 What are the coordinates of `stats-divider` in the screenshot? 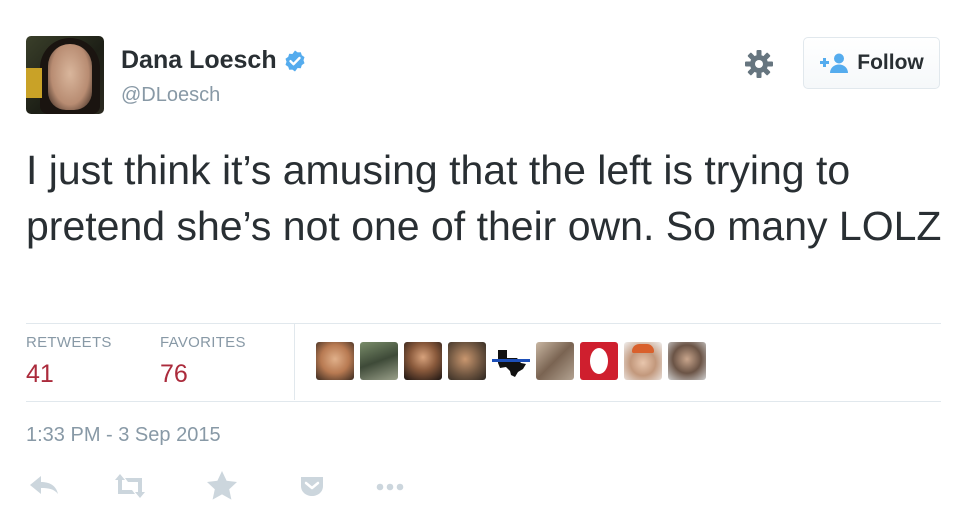 It's located at (294, 362).